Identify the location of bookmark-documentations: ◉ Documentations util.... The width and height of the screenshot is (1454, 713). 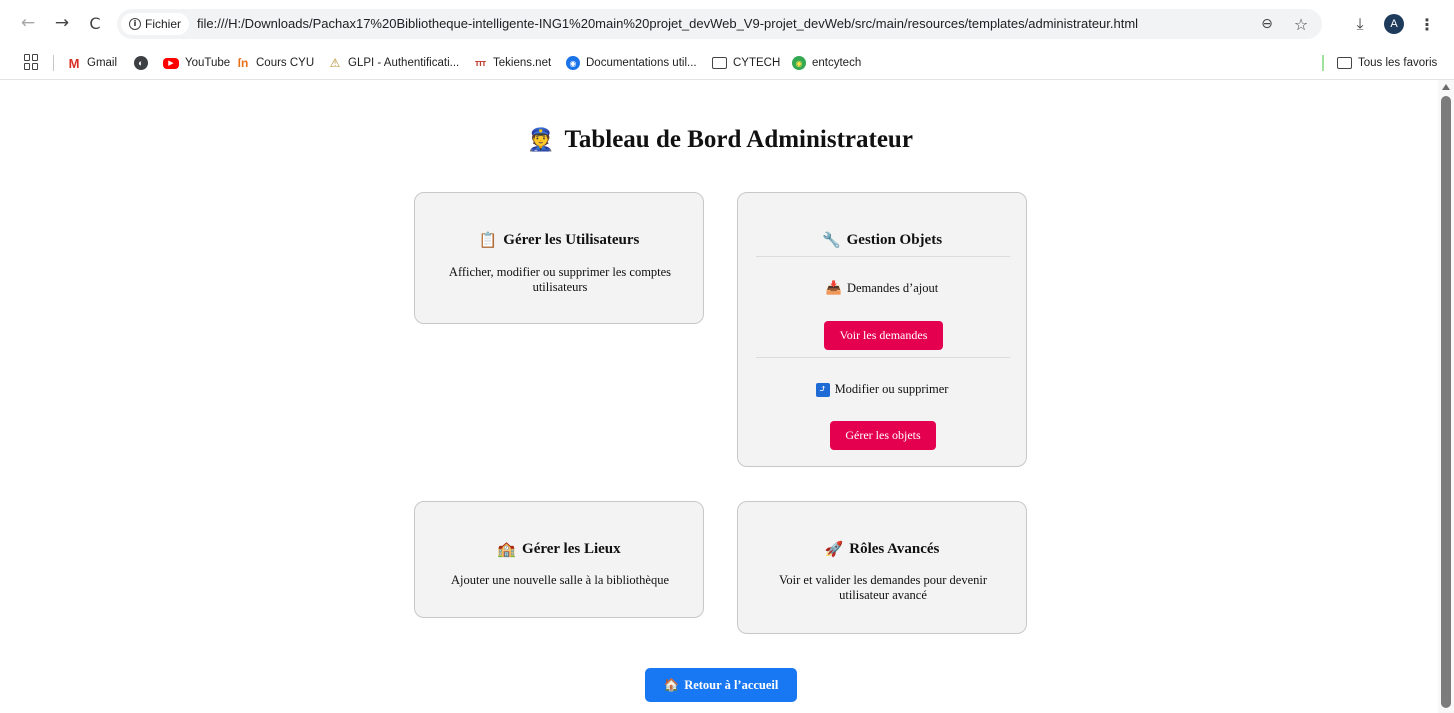
(631, 63).